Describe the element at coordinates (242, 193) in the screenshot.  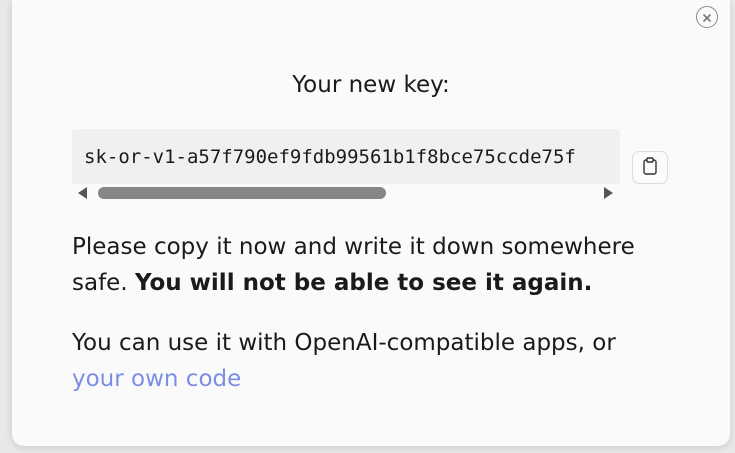
I see `scrollbar-thumb` at that location.